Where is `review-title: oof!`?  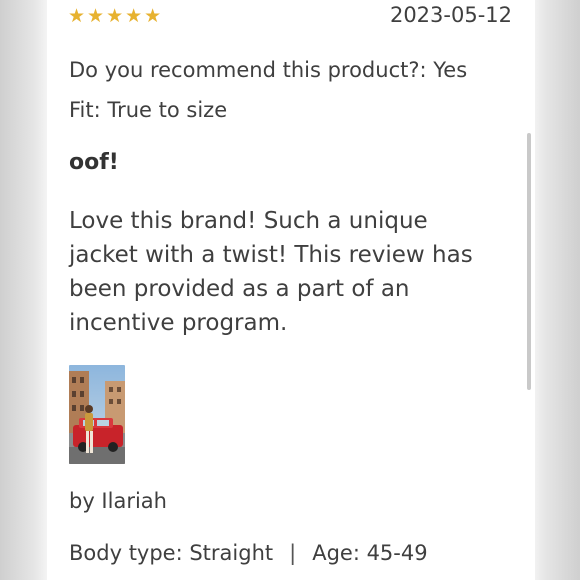 review-title: oof! is located at coordinates (94, 162).